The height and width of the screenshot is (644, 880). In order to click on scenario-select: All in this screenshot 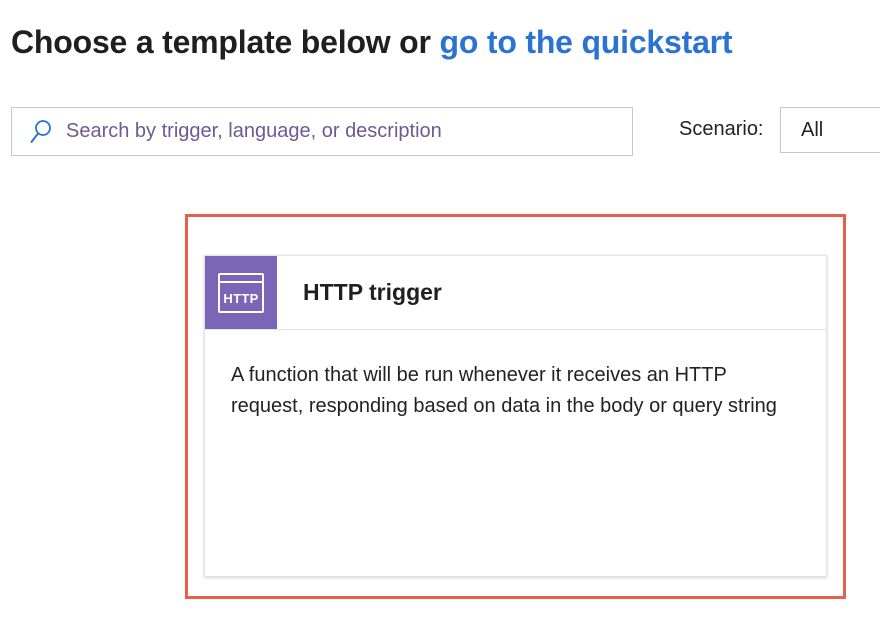, I will do `click(830, 130)`.